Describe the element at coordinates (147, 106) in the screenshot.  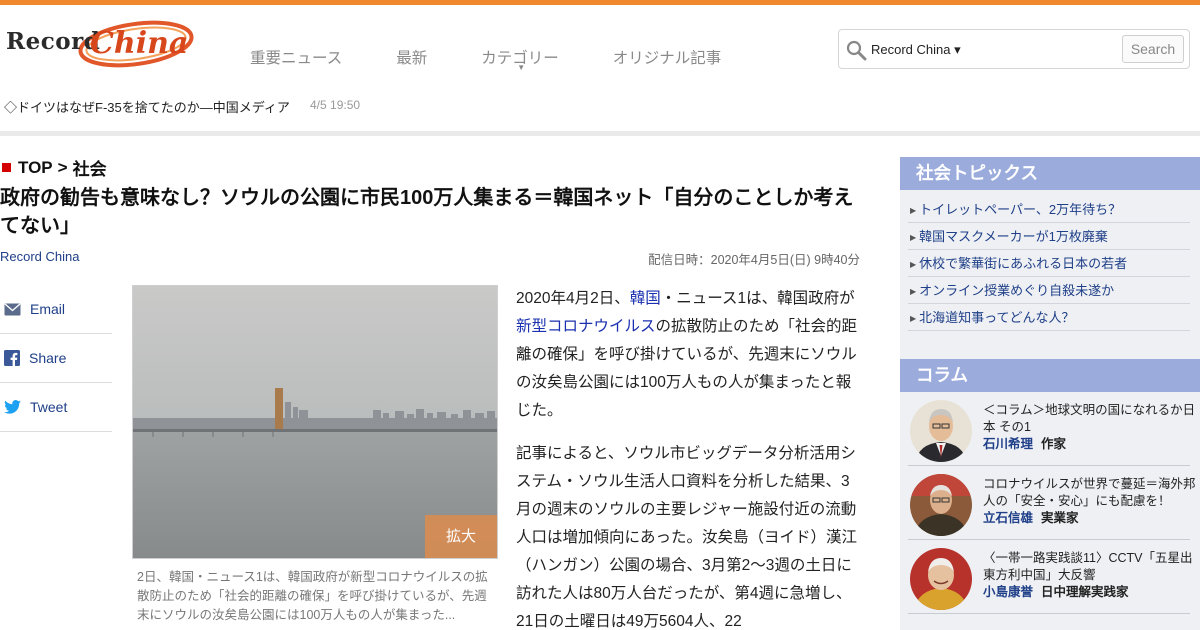
I see `ticker-headline-link: ◇ドイツはなぜF-35を捨てたのか―中国メディア` at that location.